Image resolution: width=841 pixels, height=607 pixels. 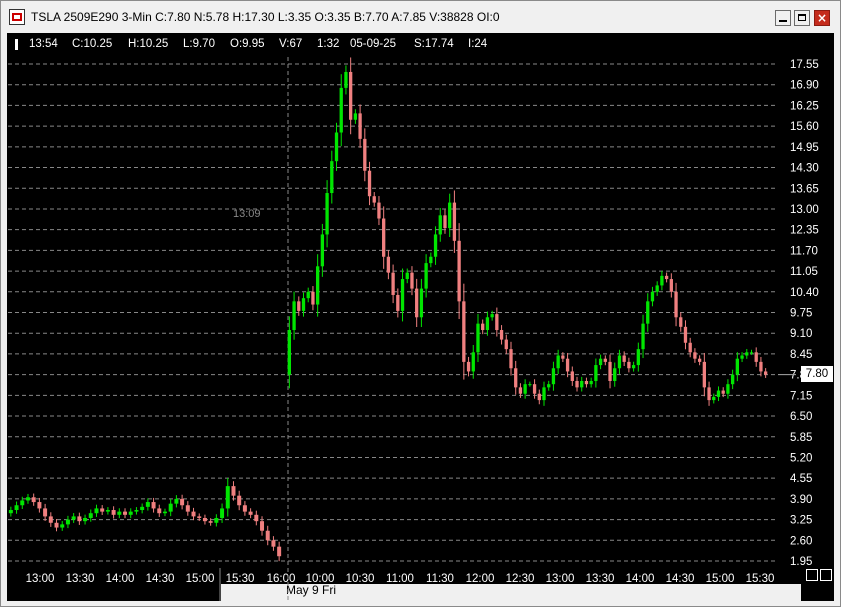 I want to click on y-tick-label: 14.30, so click(x=804, y=169).